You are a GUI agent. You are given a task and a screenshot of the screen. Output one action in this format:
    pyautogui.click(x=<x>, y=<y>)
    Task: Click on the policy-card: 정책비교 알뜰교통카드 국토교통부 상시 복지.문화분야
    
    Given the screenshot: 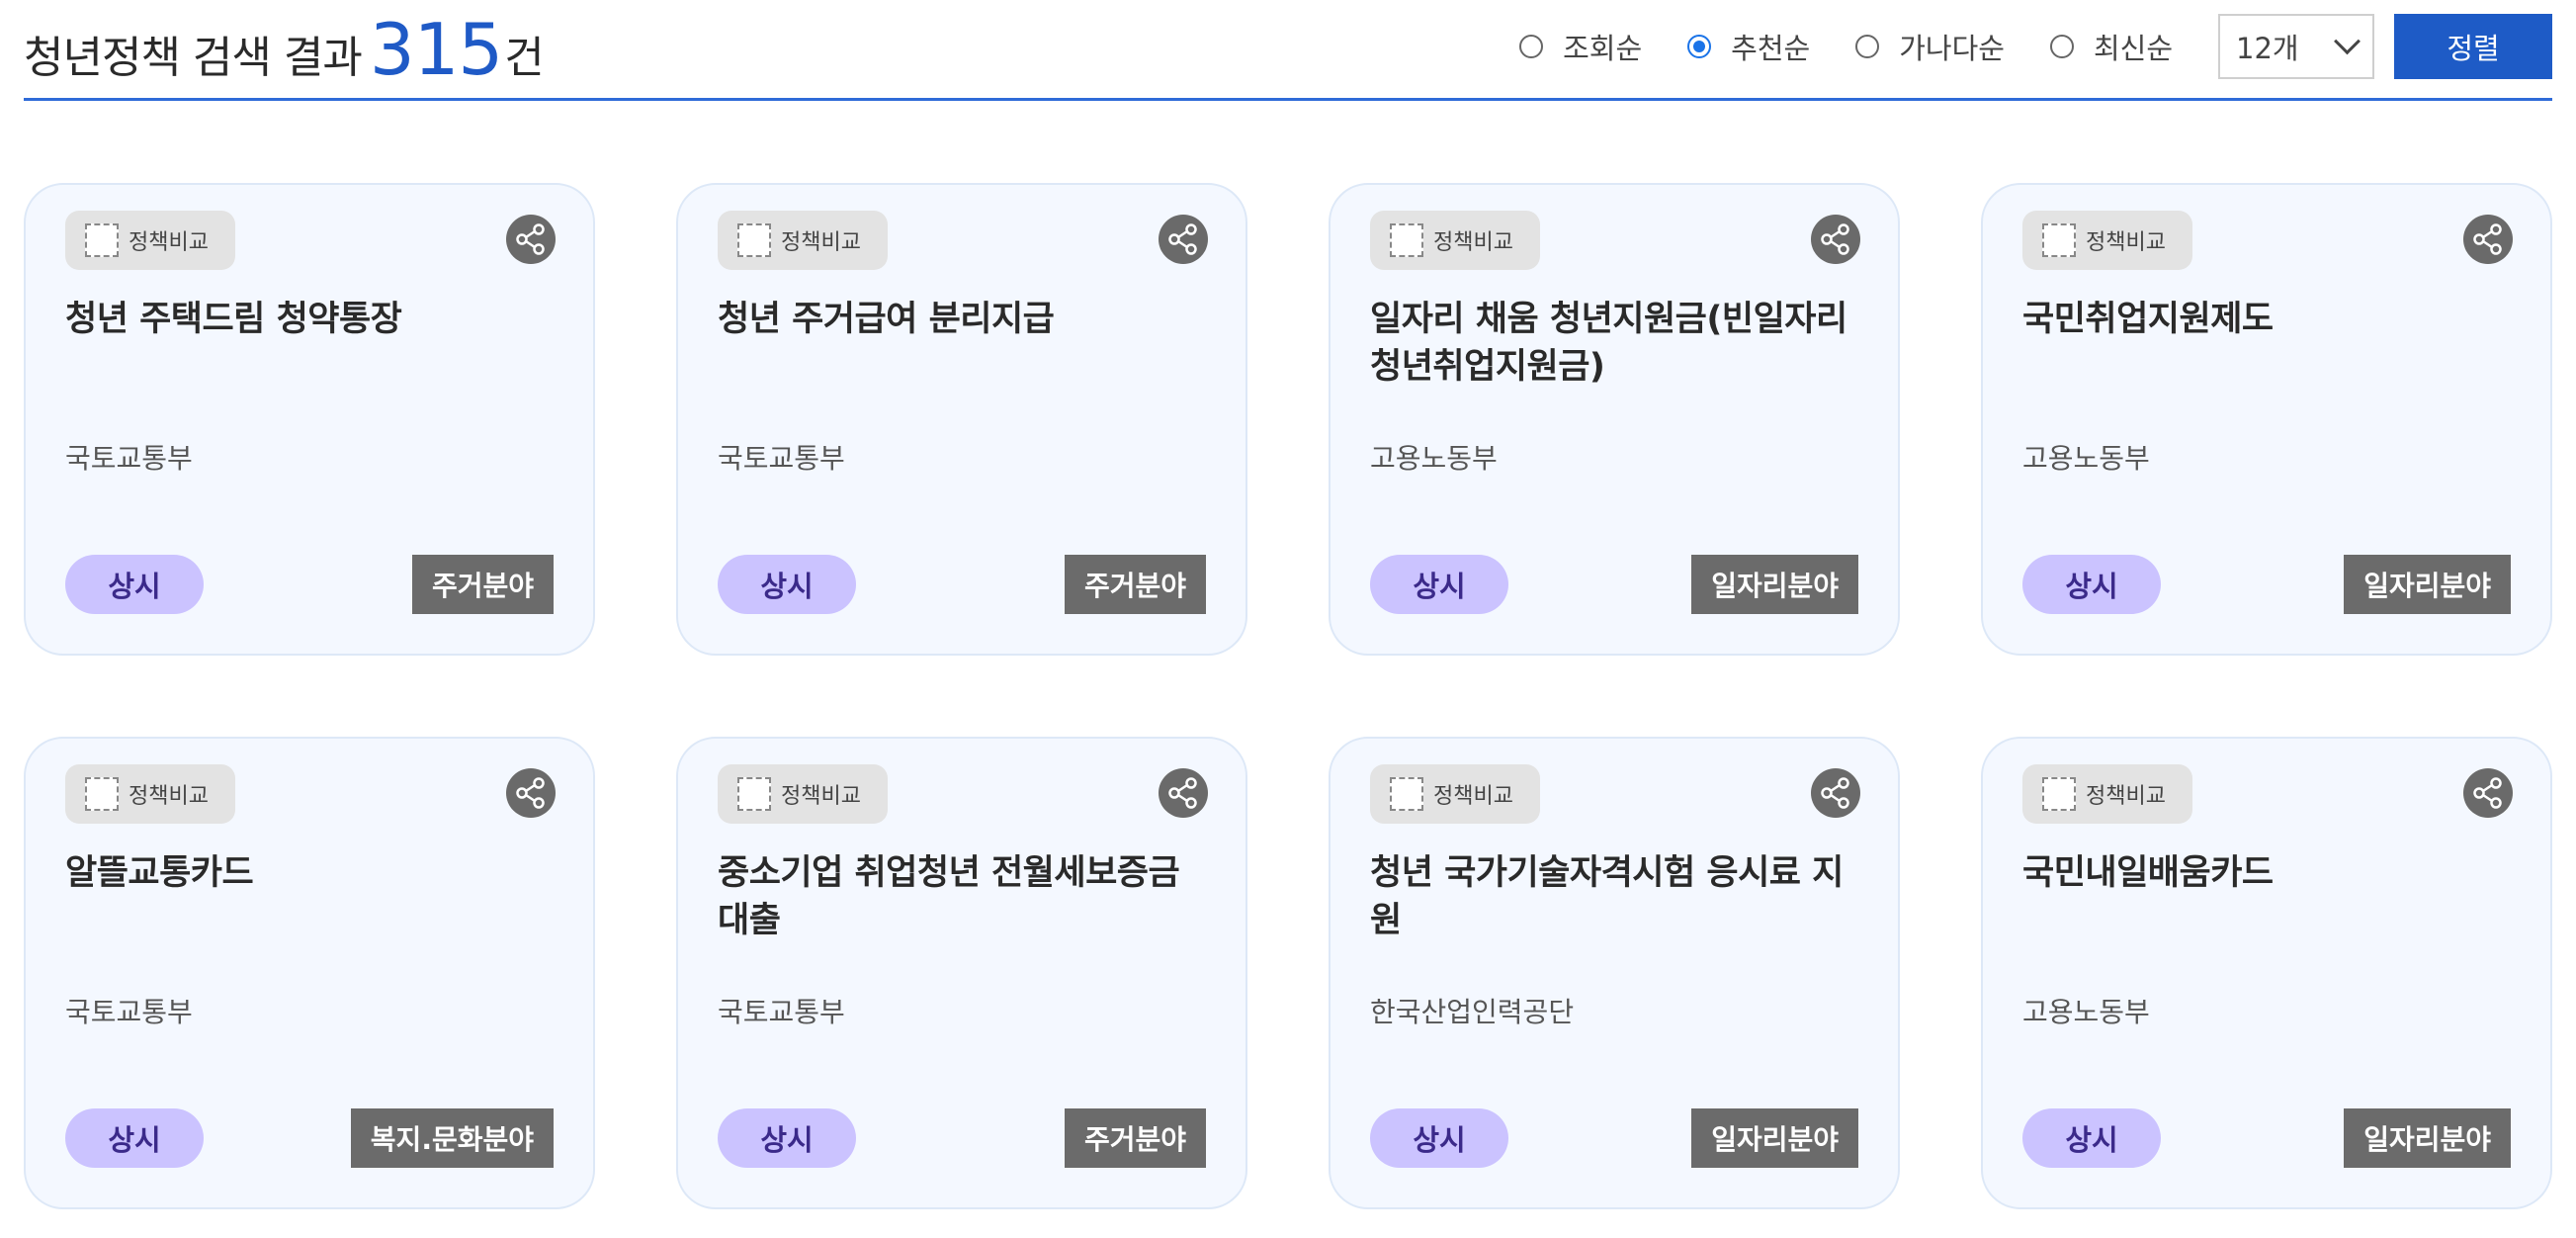 What is the action you would take?
    pyautogui.click(x=309, y=973)
    